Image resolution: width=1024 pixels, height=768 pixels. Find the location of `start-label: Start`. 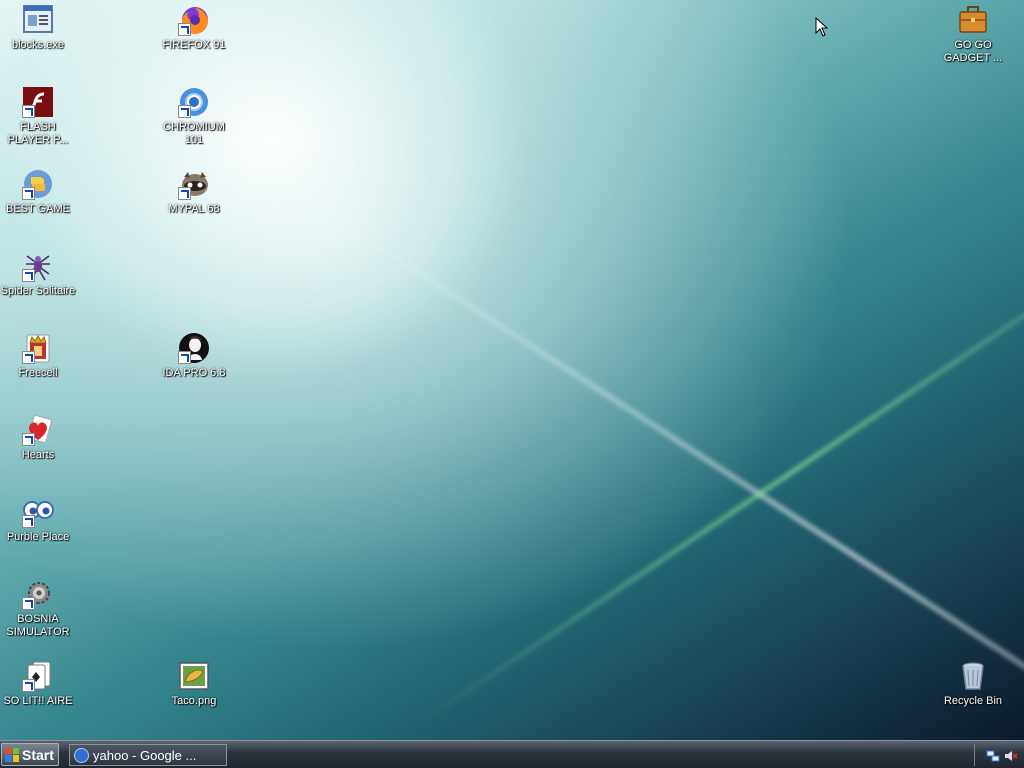

start-label: Start is located at coordinates (38, 754).